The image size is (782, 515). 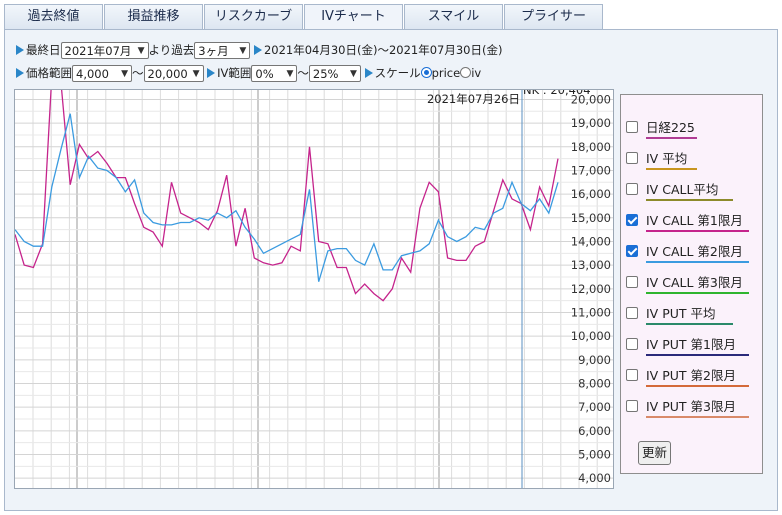 What do you see at coordinates (670, 127) in the screenshot?
I see `legend-label: 日経225` at bounding box center [670, 127].